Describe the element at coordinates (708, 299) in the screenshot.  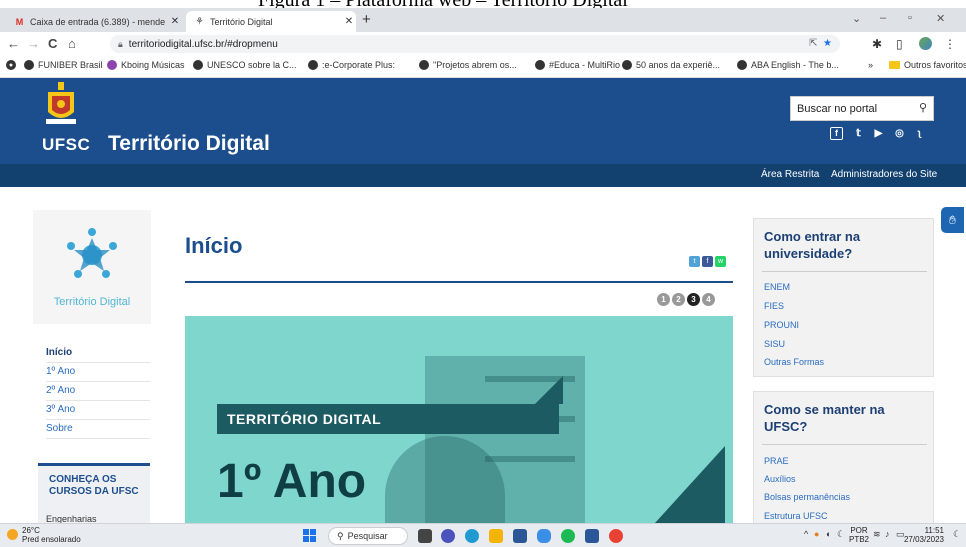
I see `slider-page-4: 4` at that location.